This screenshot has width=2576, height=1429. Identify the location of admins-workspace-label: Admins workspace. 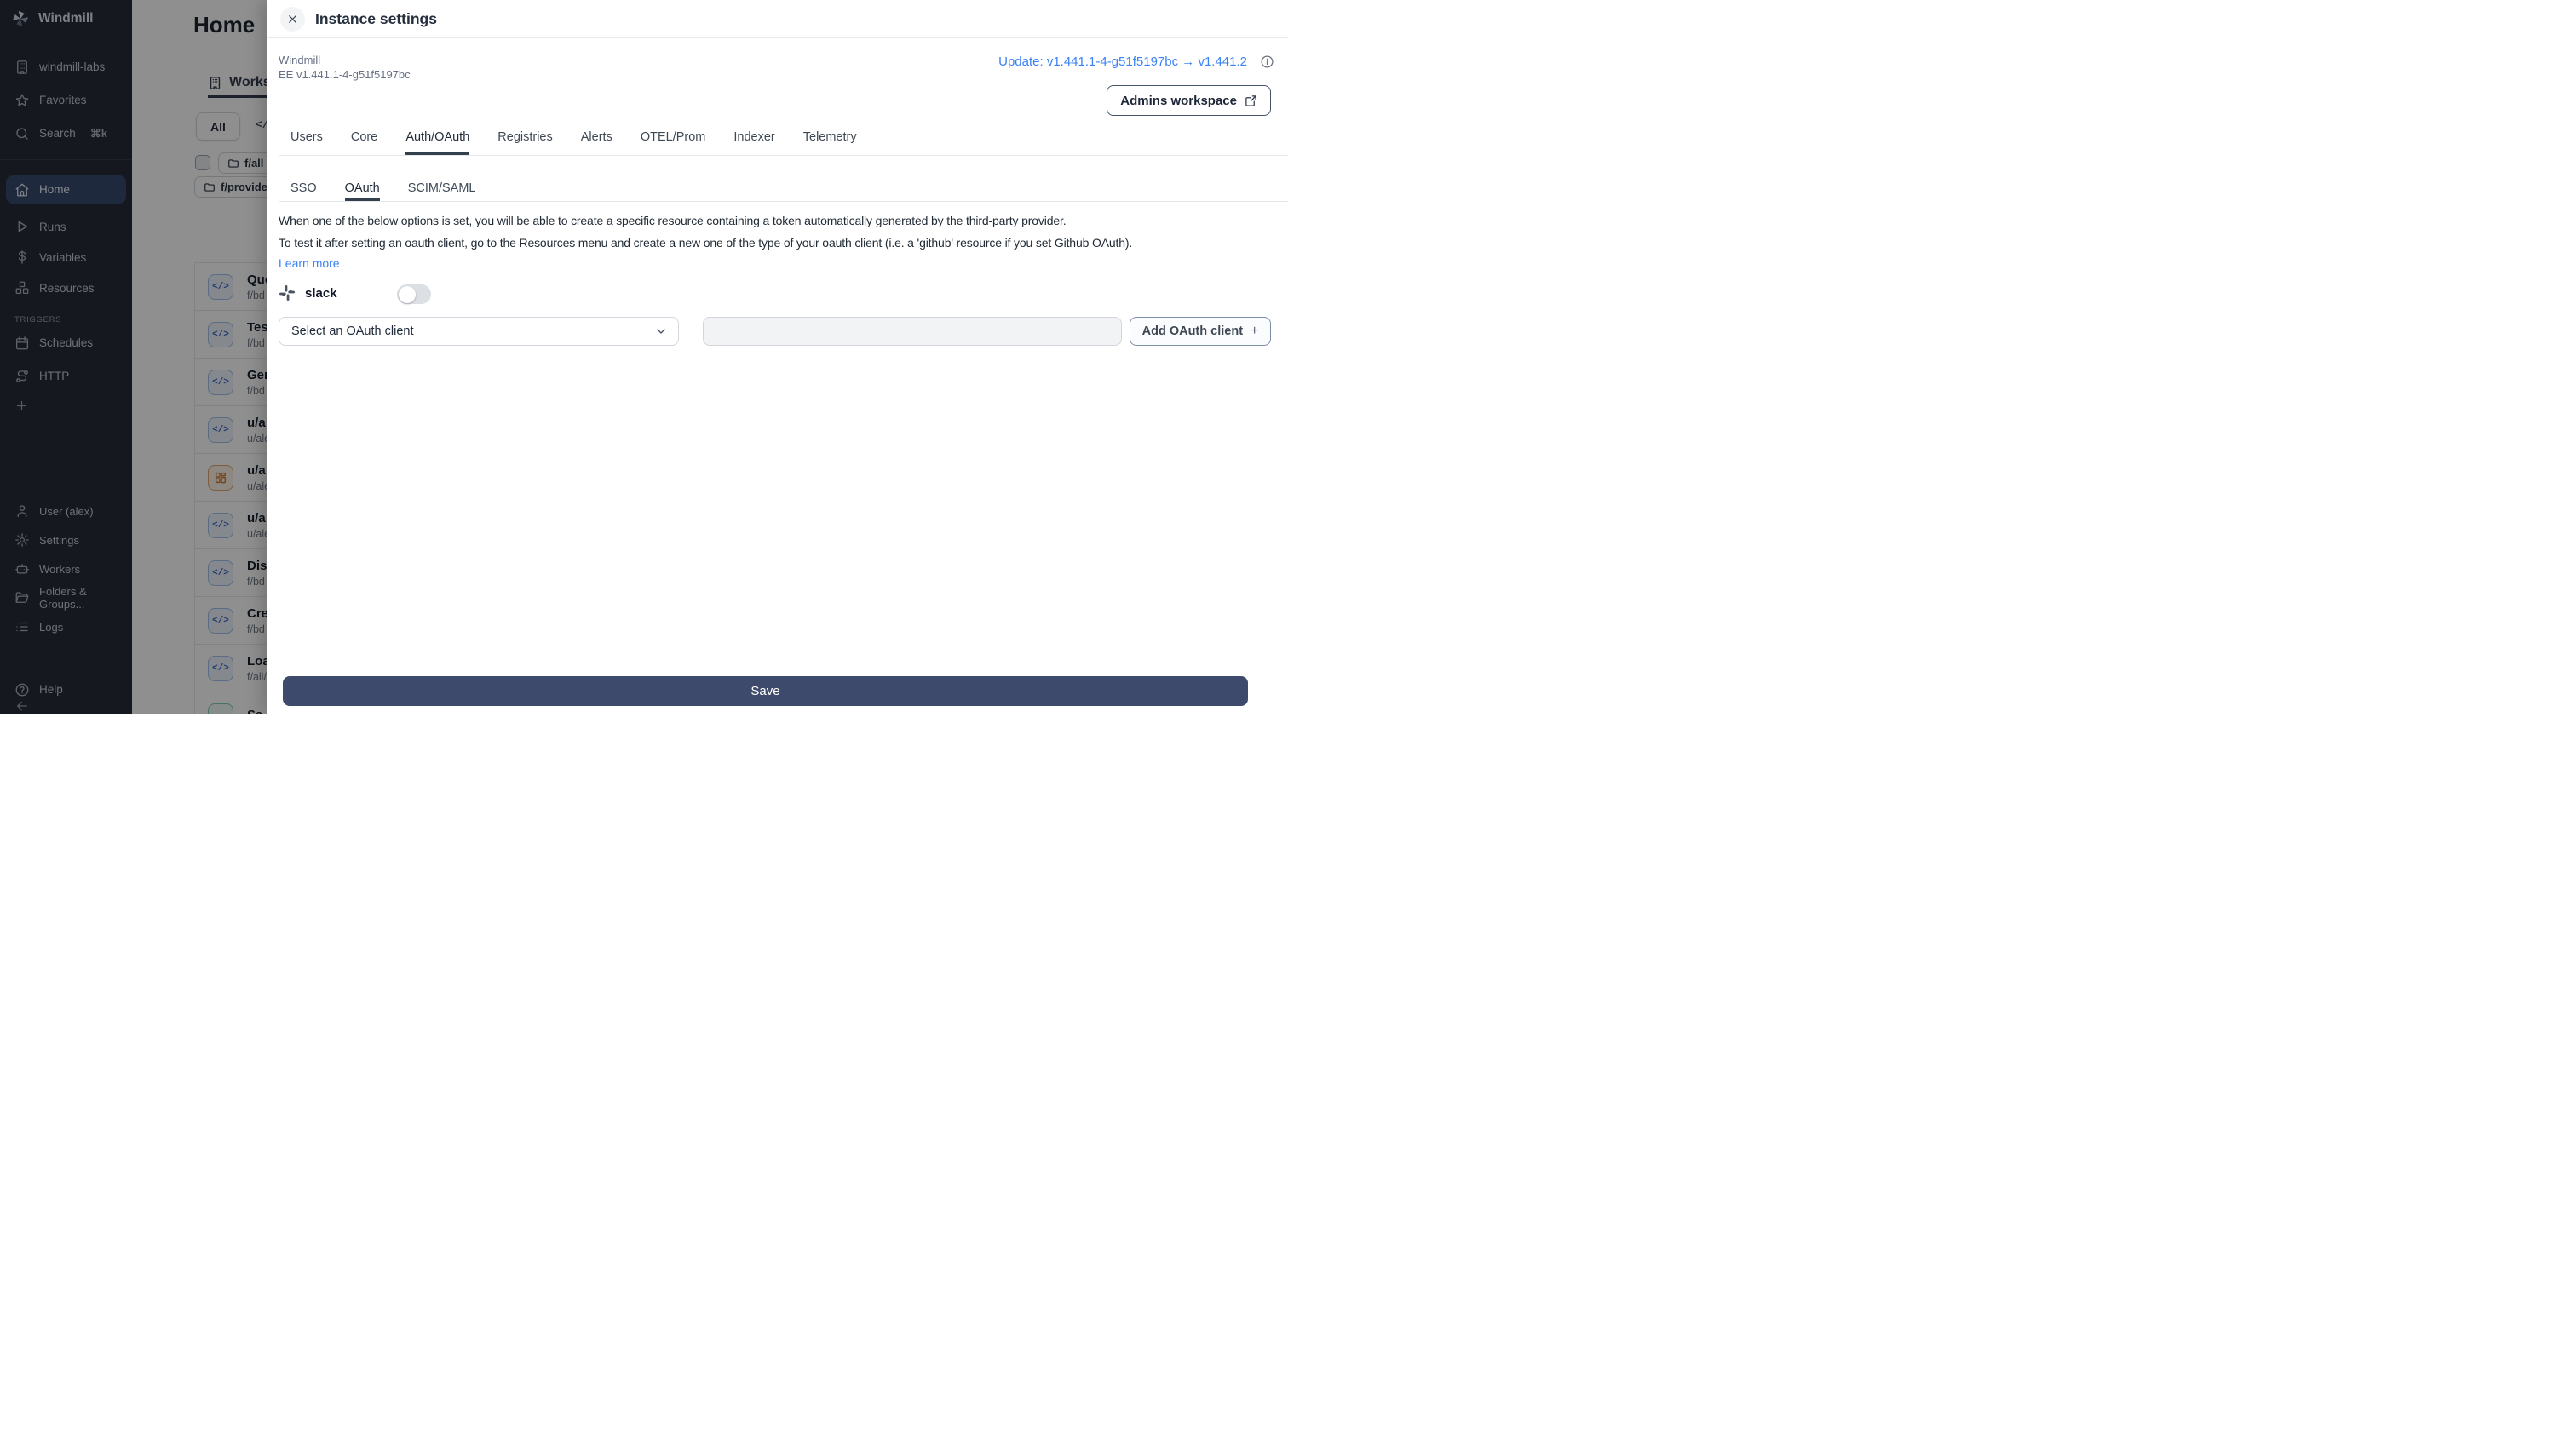
(1178, 100).